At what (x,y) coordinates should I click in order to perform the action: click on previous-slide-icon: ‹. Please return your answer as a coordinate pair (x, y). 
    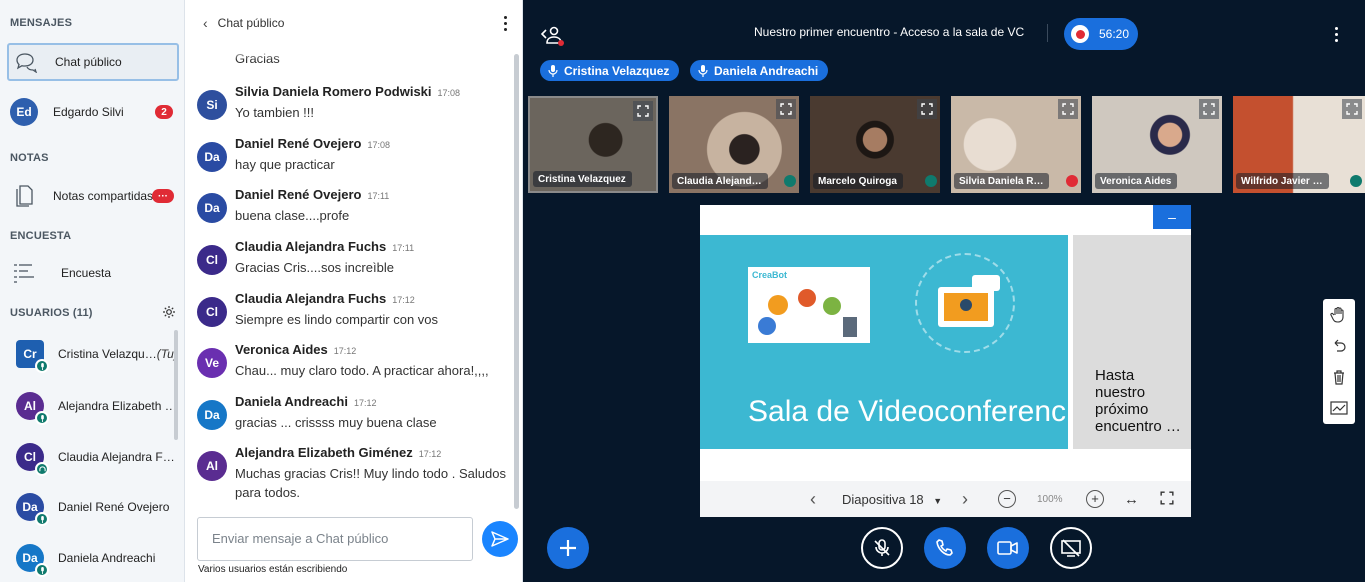
    Looking at the image, I should click on (813, 499).